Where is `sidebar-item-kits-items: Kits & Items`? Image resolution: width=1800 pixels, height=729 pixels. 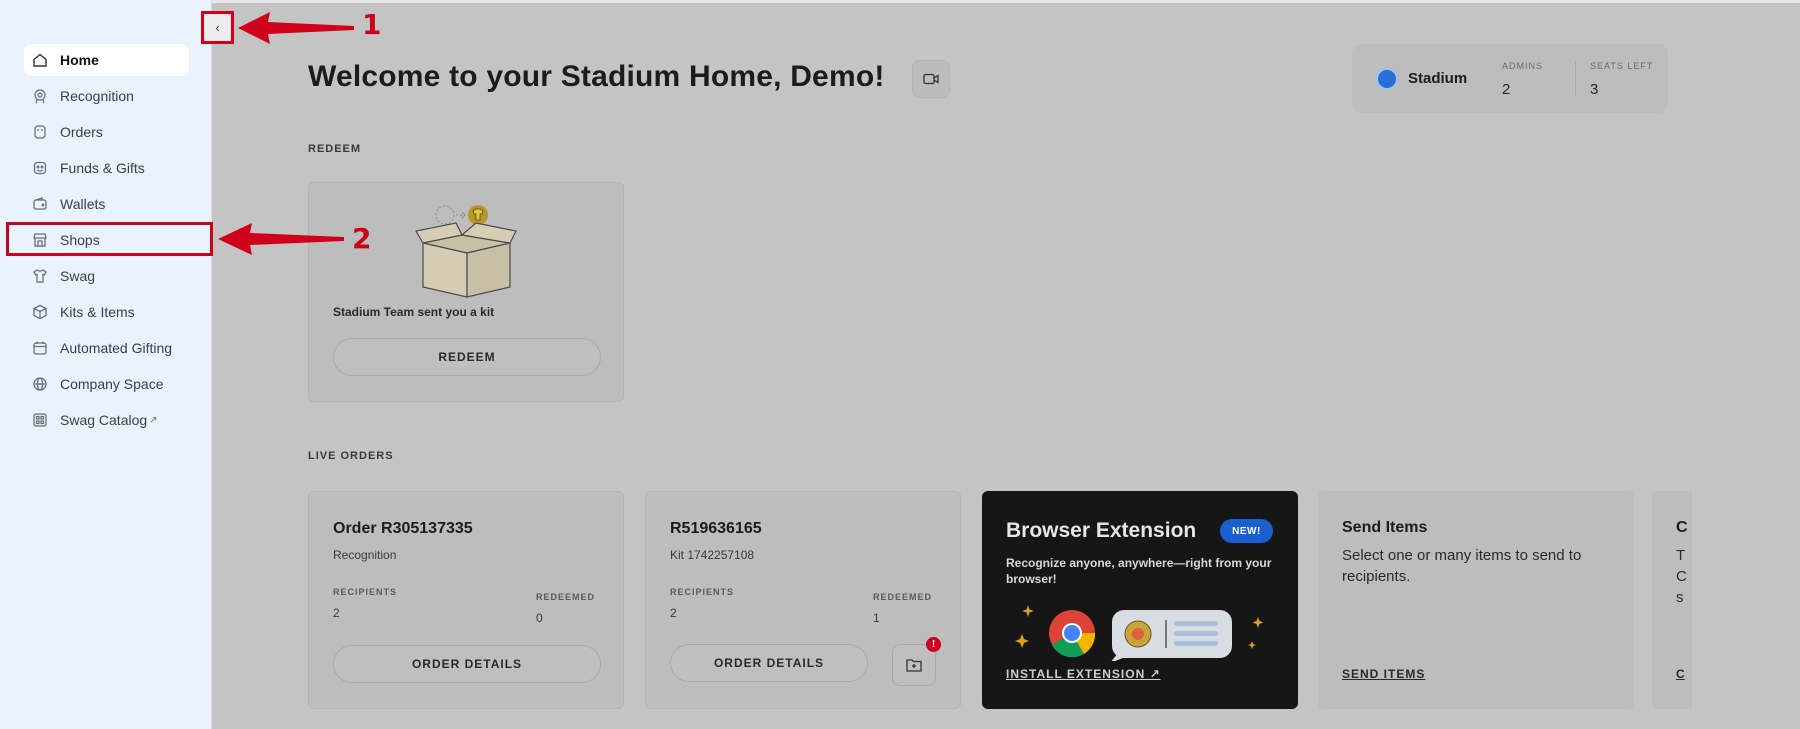 sidebar-item-kits-items: Kits & Items is located at coordinates (106, 312).